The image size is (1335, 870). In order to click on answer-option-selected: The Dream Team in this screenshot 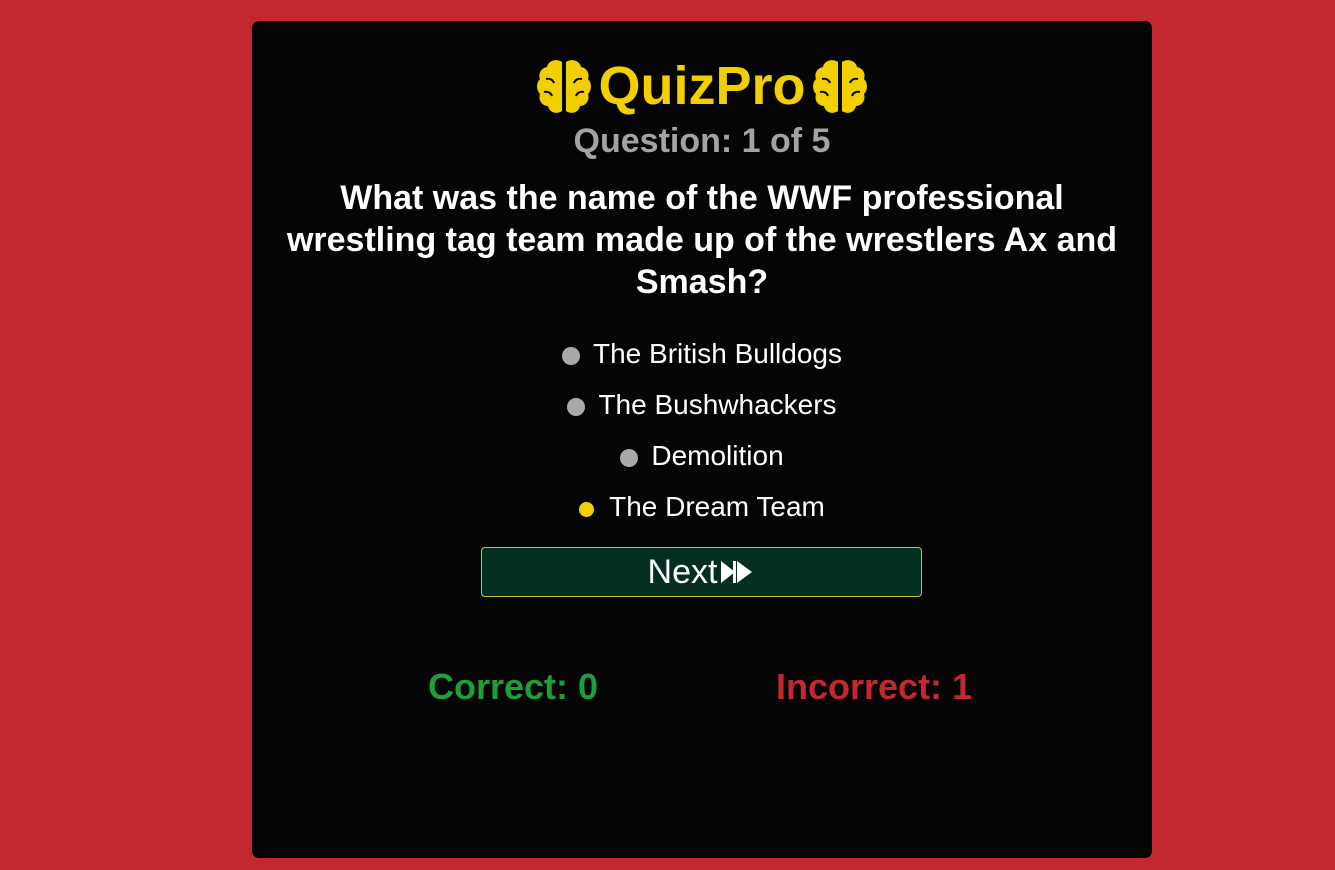, I will do `click(702, 506)`.